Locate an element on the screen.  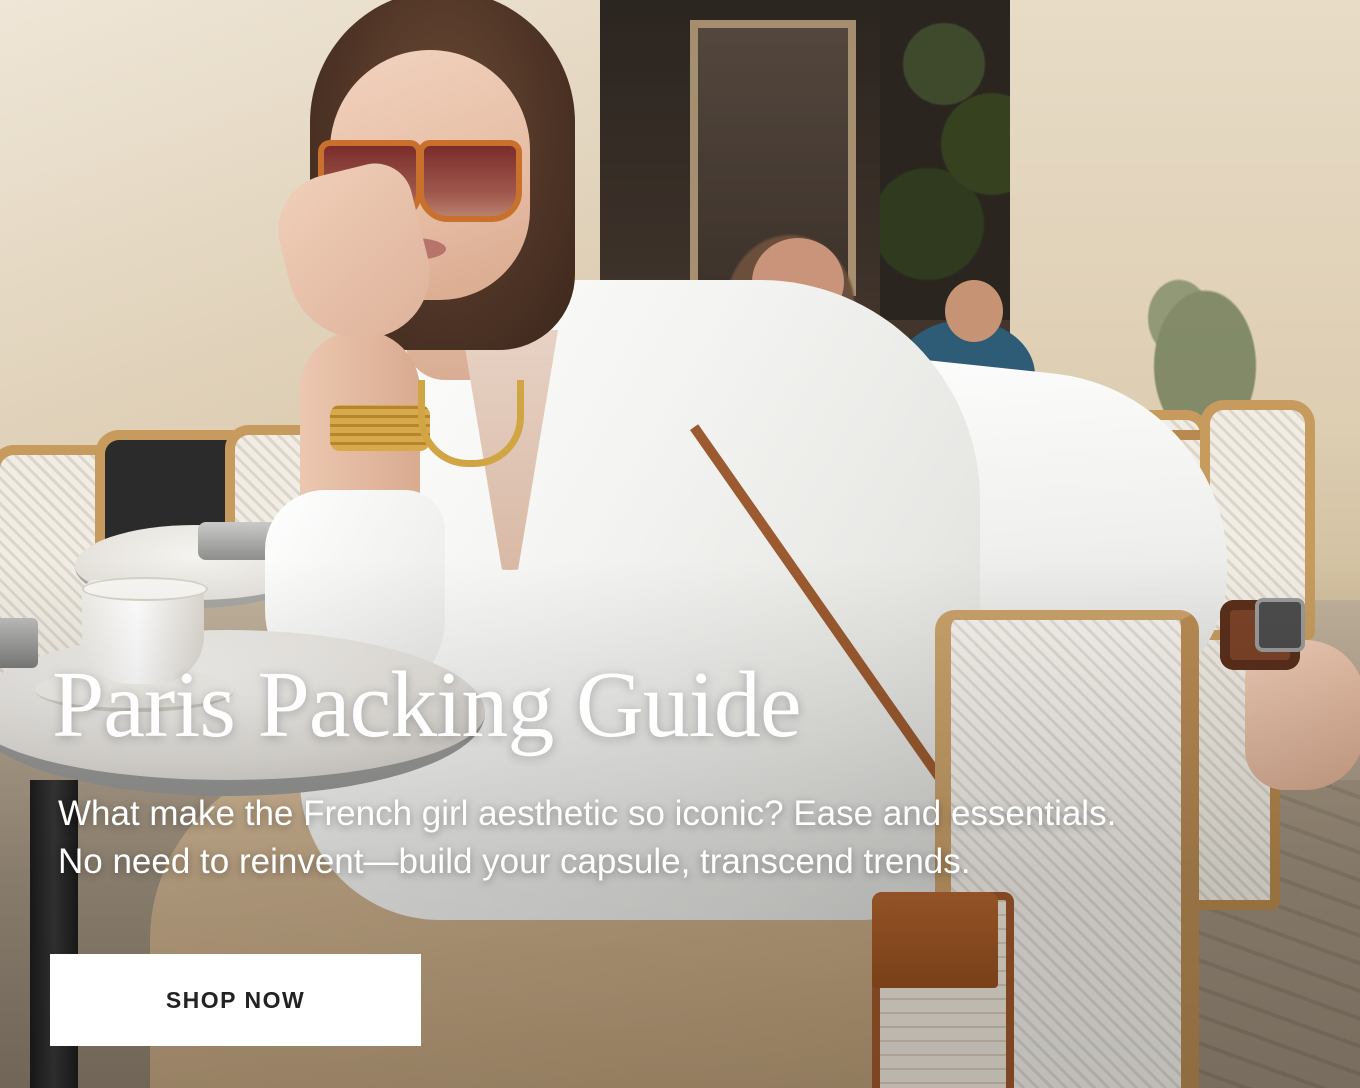
shop-now-button: SHOP NOW is located at coordinates (235, 1000).